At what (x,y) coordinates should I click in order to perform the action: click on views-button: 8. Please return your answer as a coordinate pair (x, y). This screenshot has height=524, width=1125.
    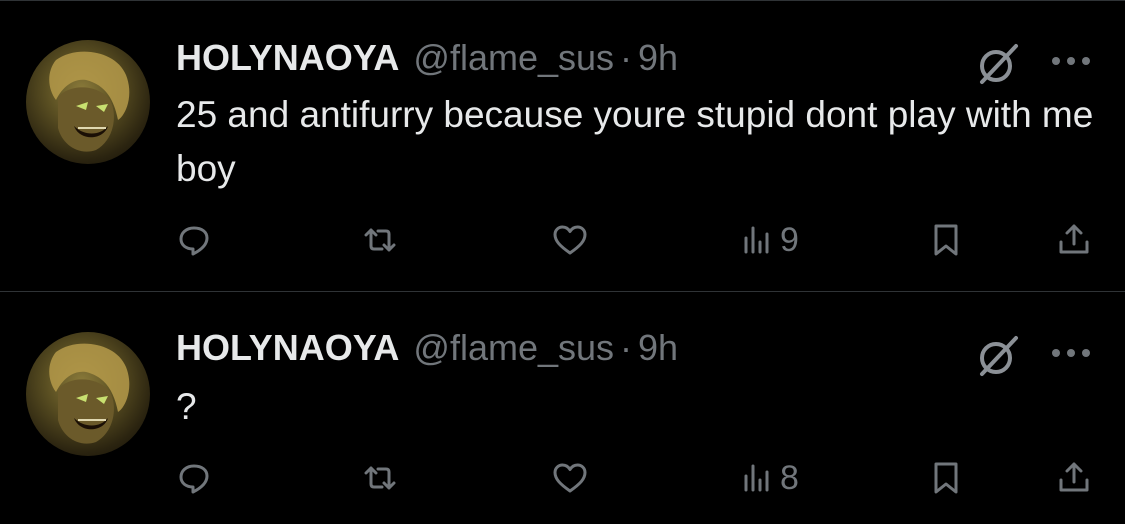
    Looking at the image, I should click on (769, 478).